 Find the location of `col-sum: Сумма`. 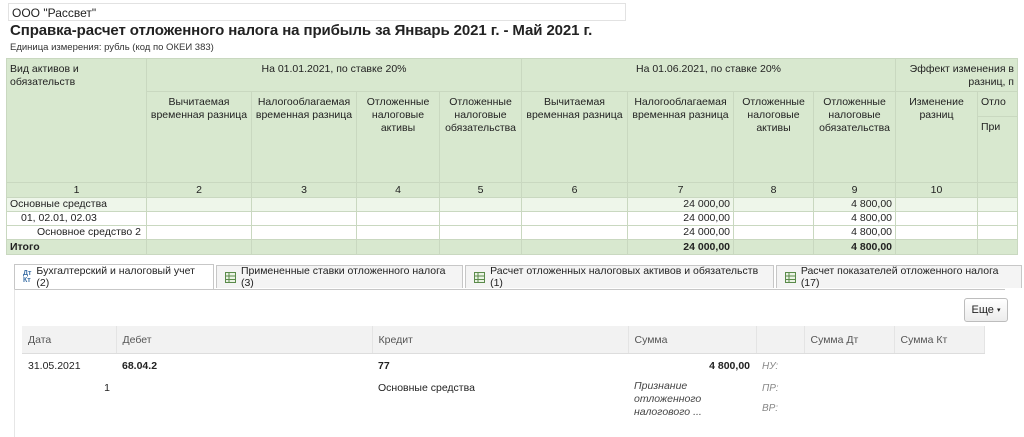

col-sum: Сумма is located at coordinates (692, 340).